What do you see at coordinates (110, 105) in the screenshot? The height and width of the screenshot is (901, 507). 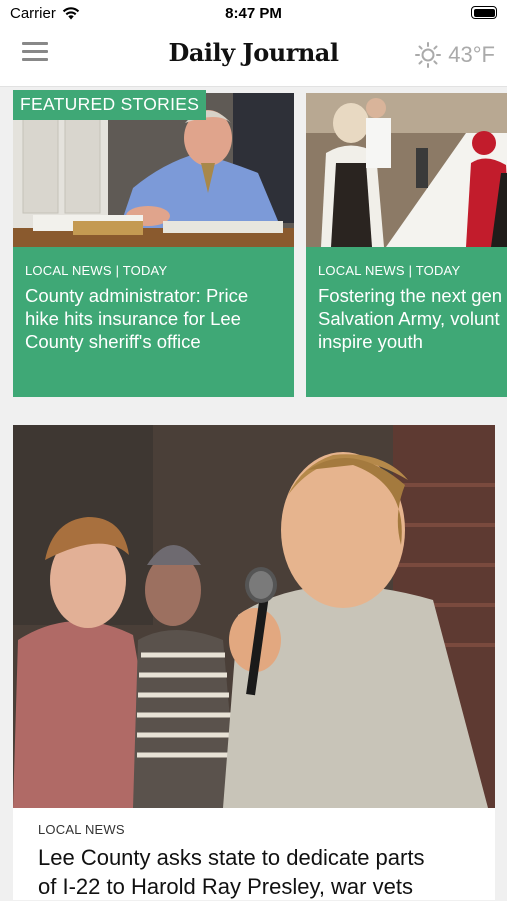 I see `featured-section-label: FEATURED STORIES` at bounding box center [110, 105].